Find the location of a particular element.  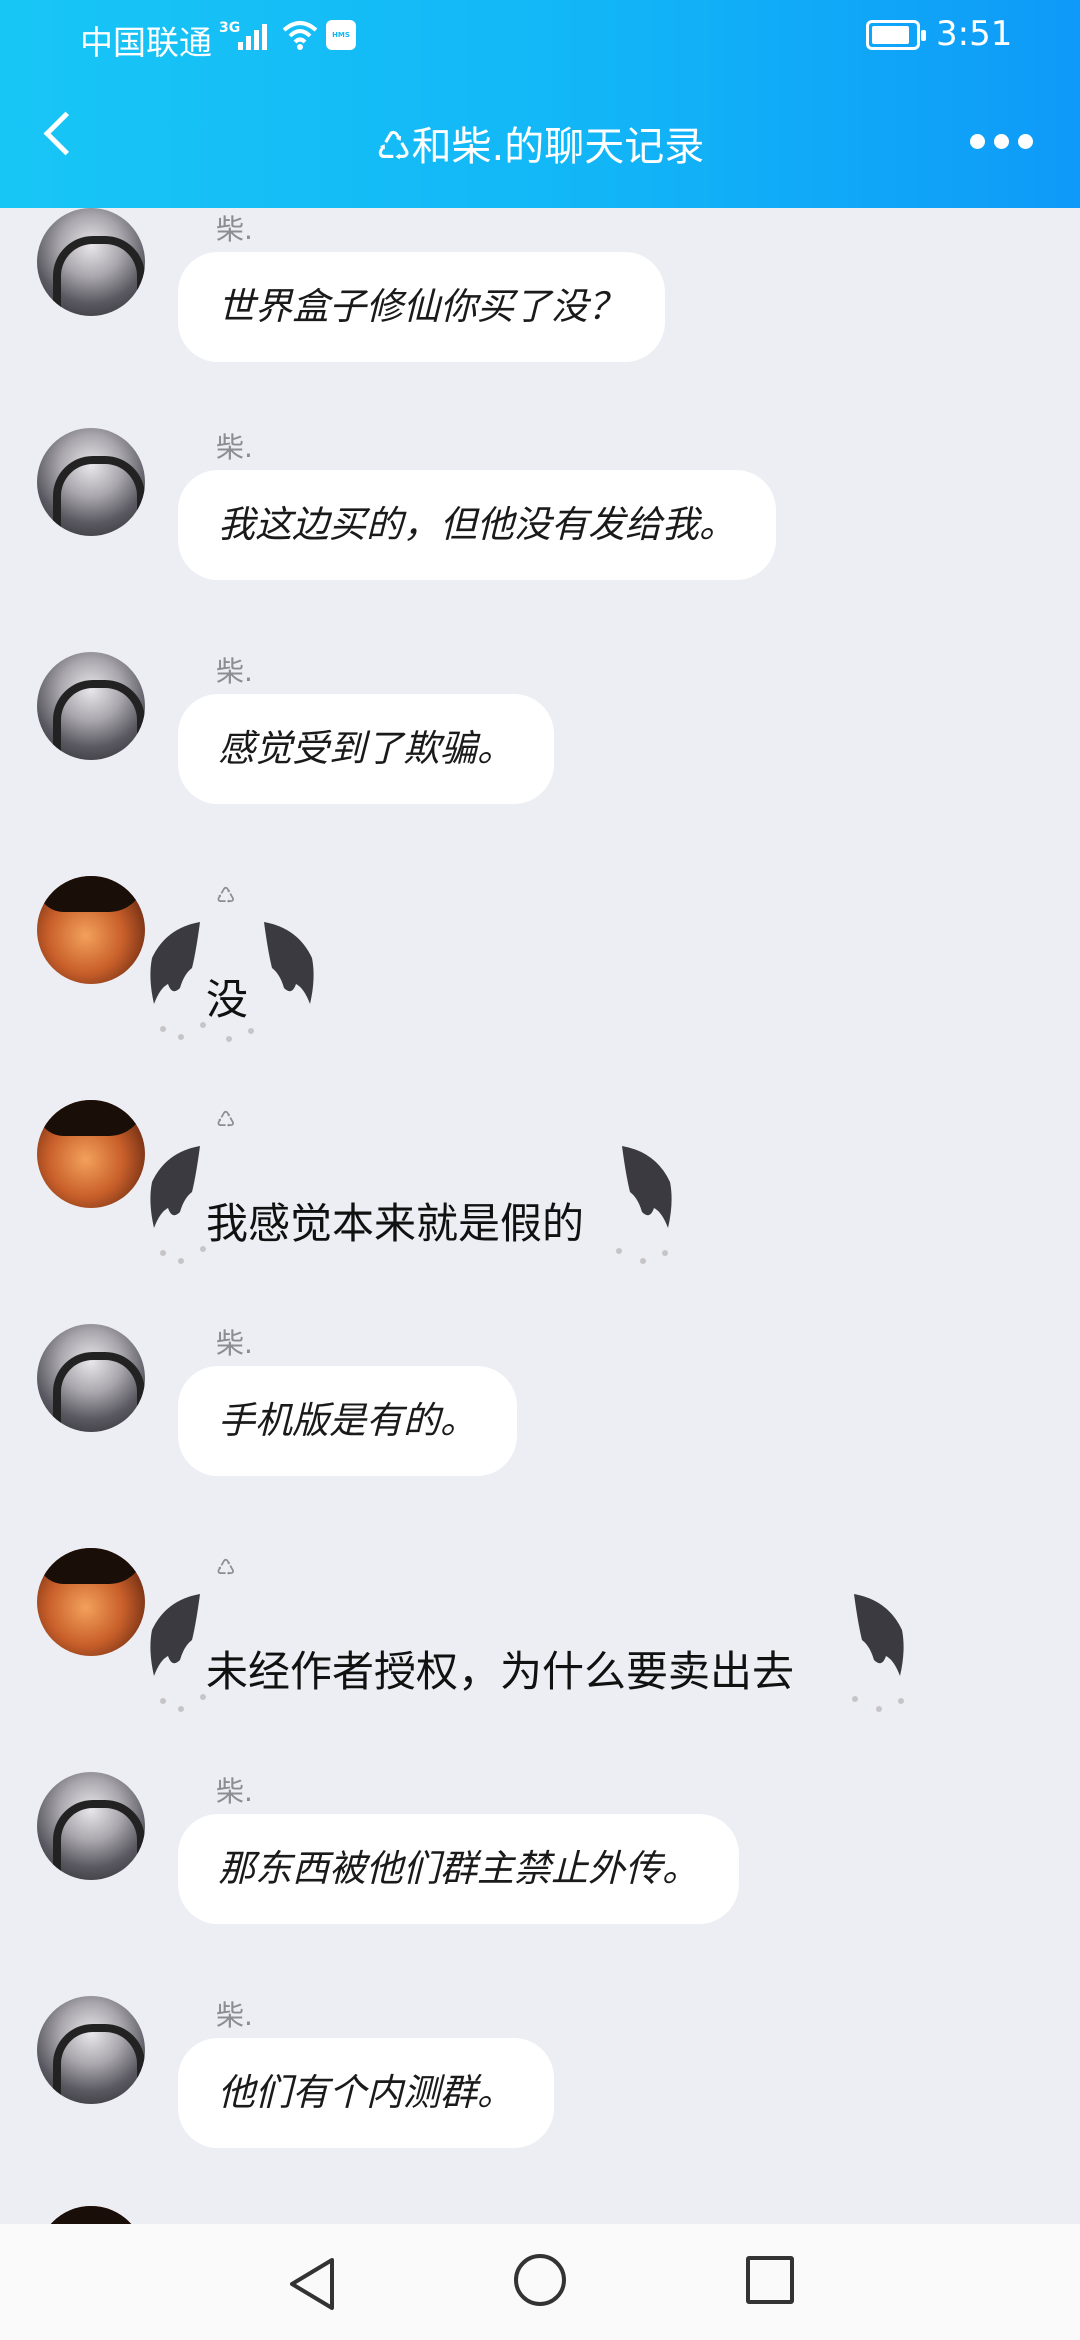

message-bubble: 那东西被他们群主禁止外传。 is located at coordinates (458, 1869).